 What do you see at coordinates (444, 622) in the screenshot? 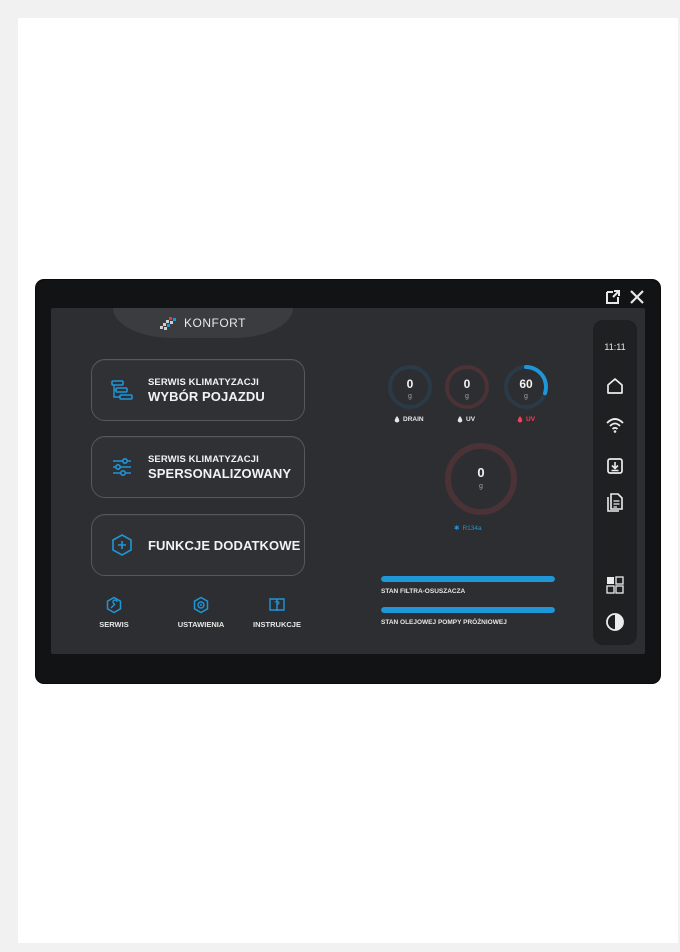
I see `pump-status-label: STAN OLEJOWEJ POMPY PRÓŻNIOWEJ` at bounding box center [444, 622].